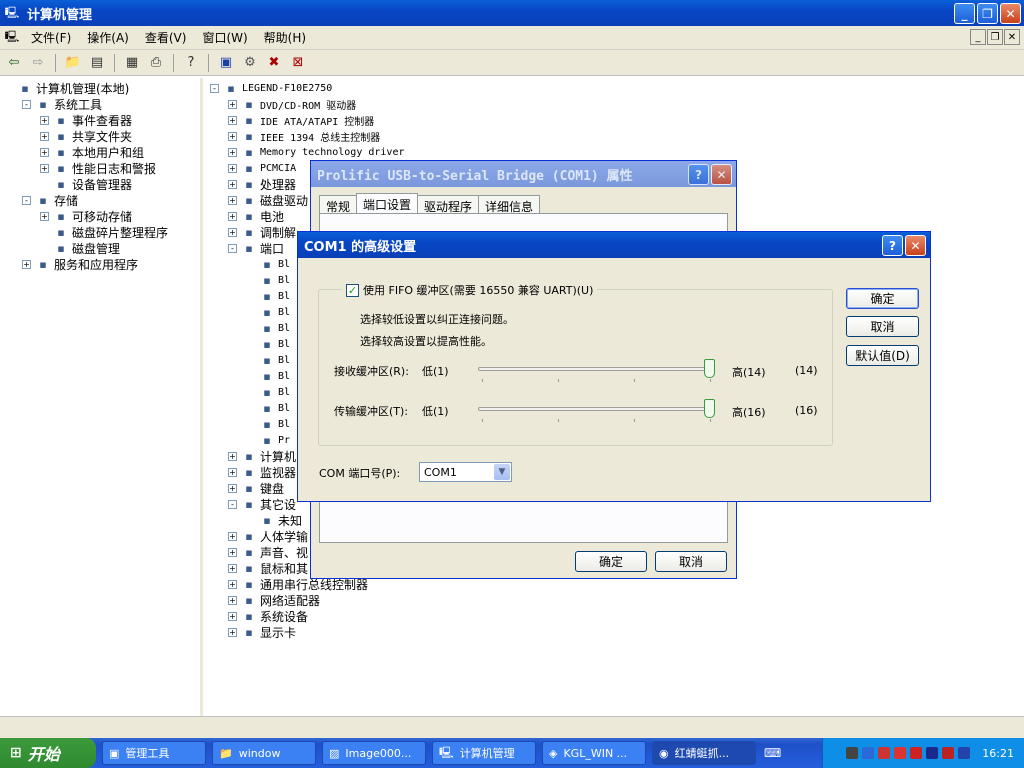  I want to click on adv-ok-button: 确定, so click(882, 298).